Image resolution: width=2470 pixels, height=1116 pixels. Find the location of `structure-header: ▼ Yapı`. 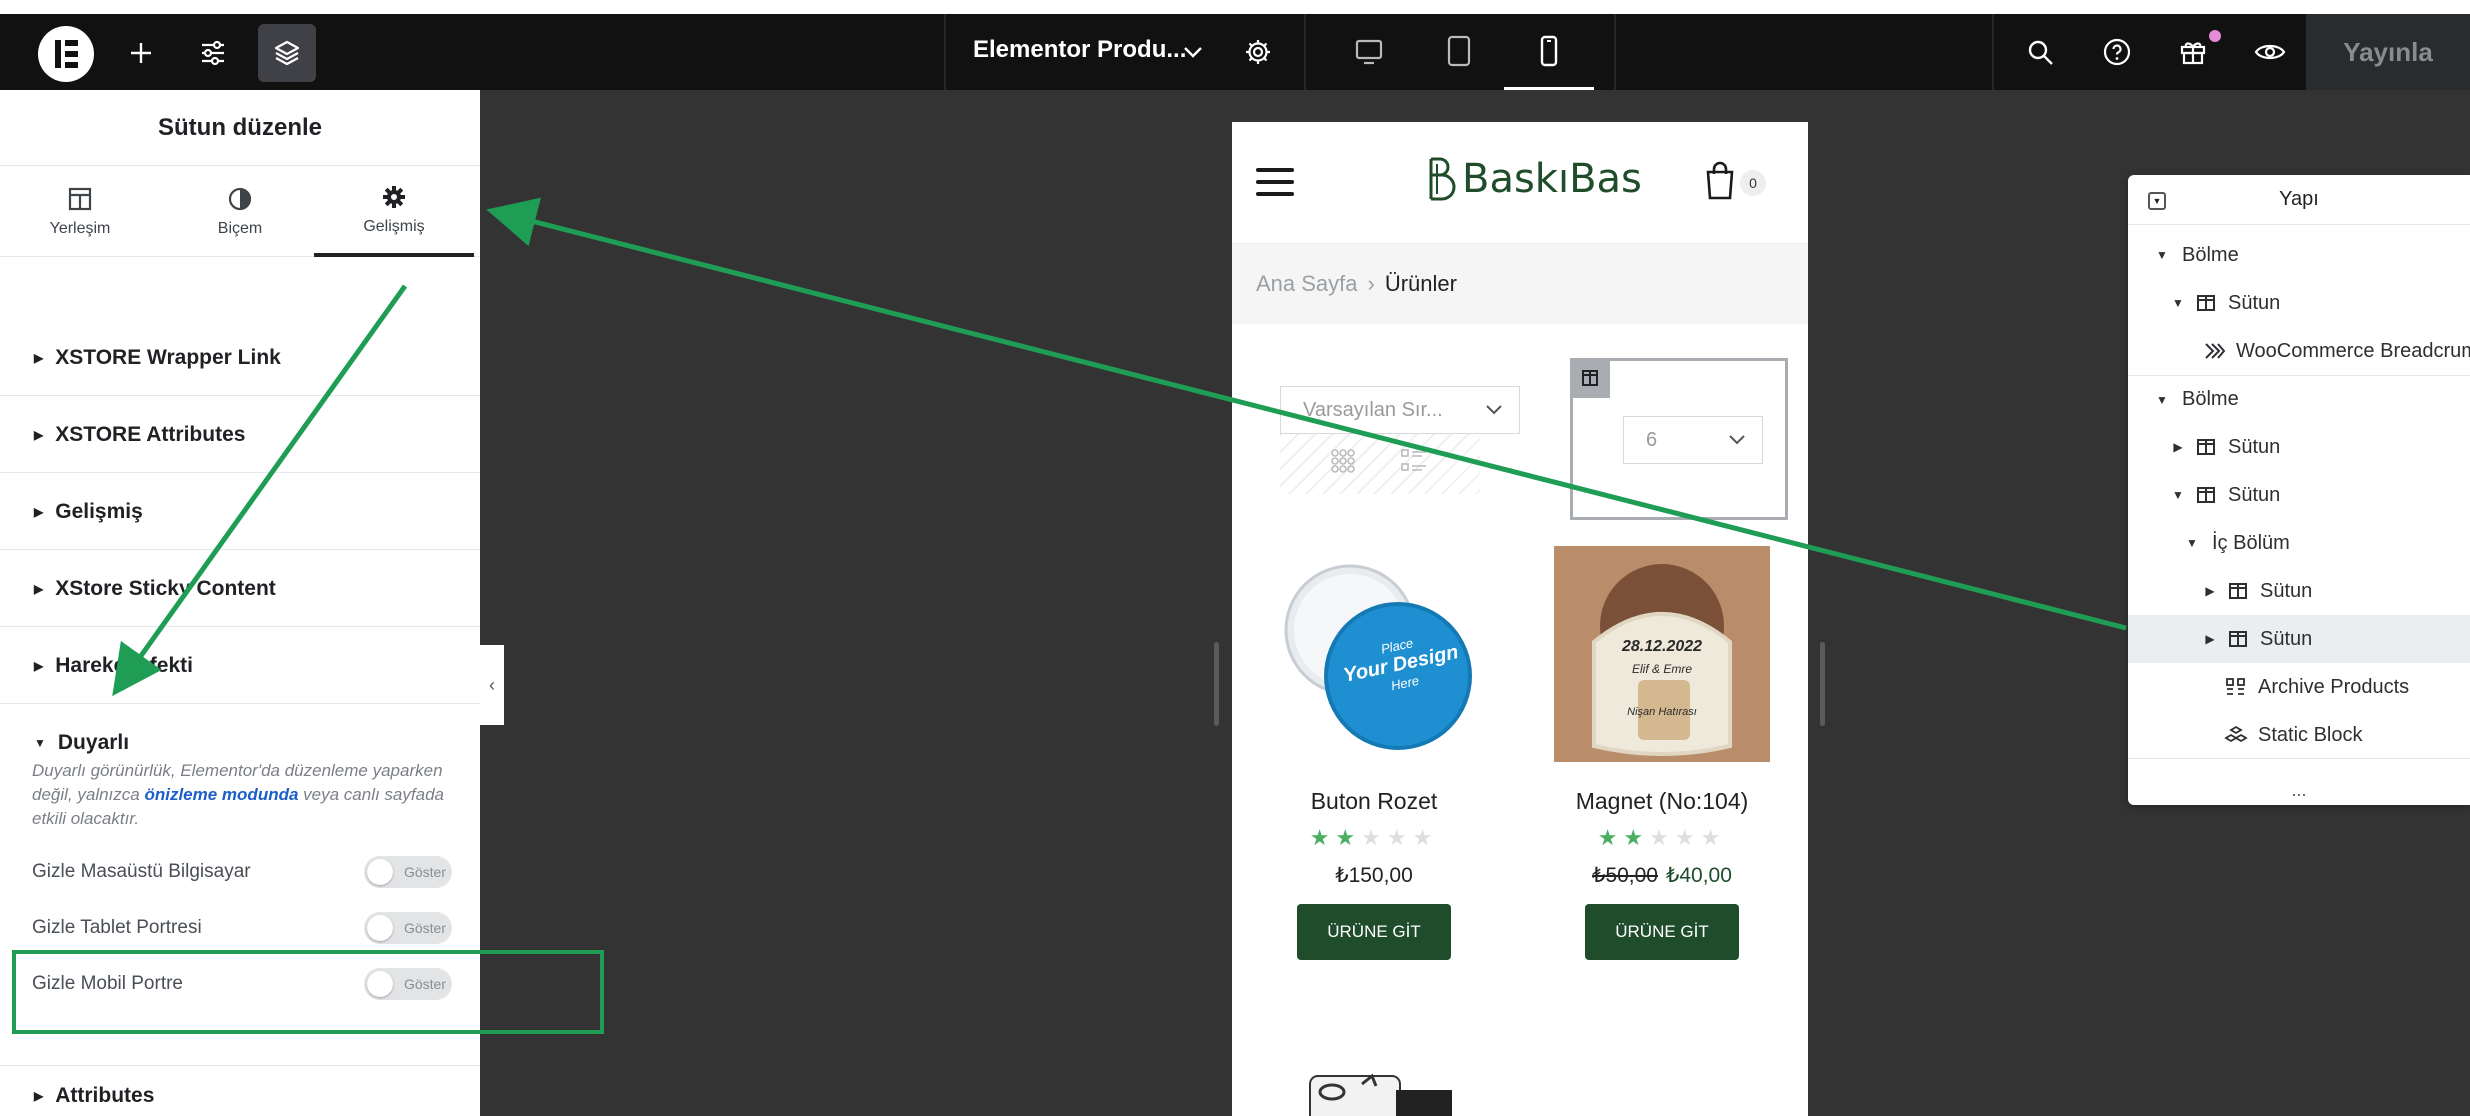

structure-header: ▼ Yapı is located at coordinates (2299, 200).